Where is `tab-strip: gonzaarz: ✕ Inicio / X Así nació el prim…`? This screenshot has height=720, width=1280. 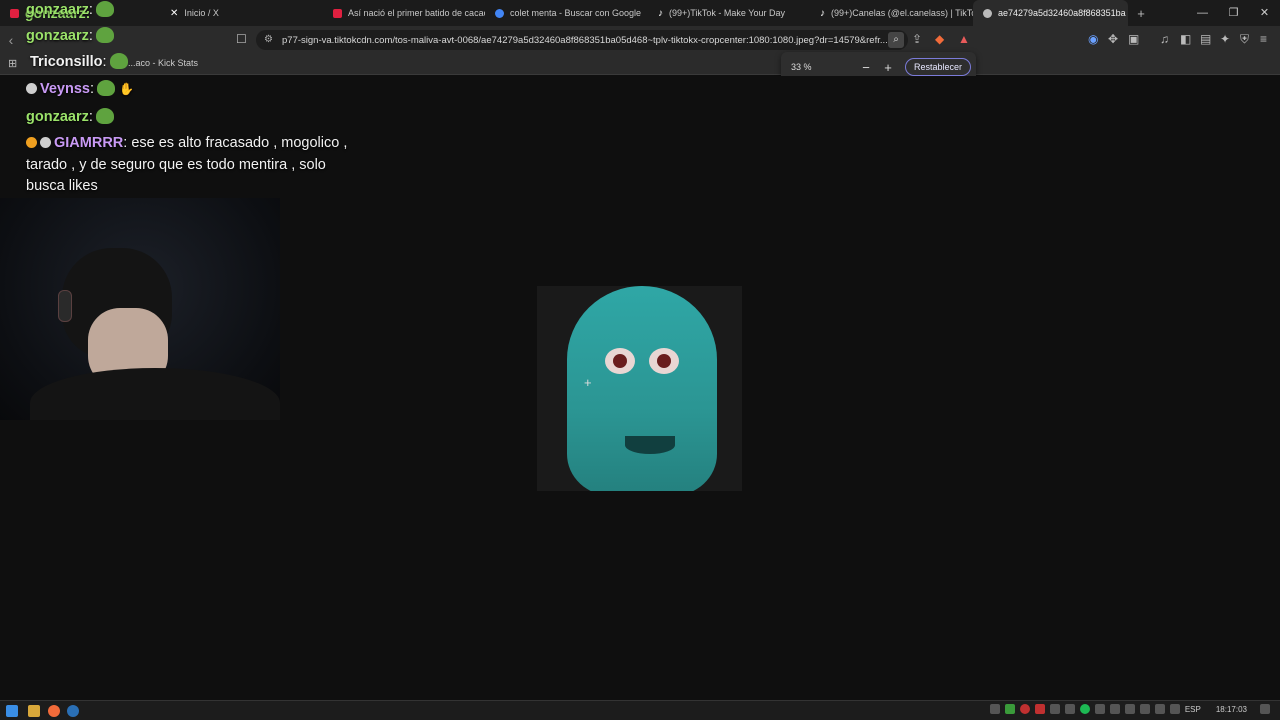 tab-strip: gonzaarz: ✕ Inicio / X Así nació el prim… is located at coordinates (640, 13).